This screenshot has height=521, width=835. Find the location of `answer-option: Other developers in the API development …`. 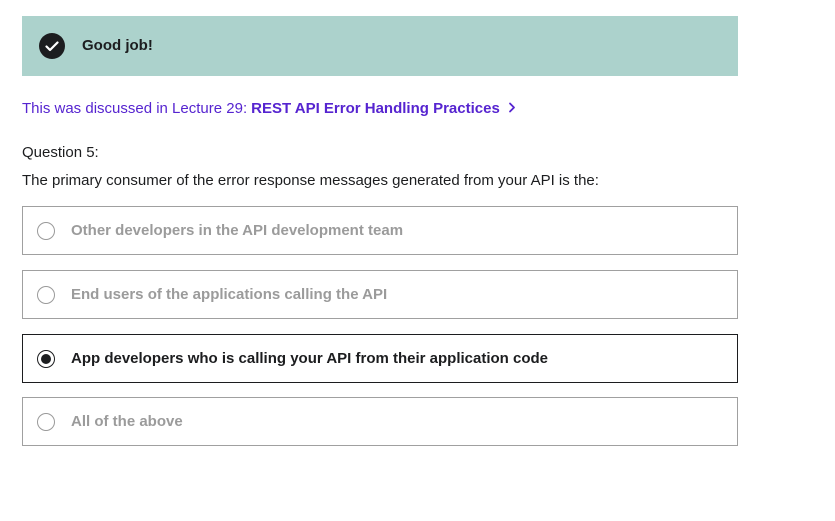

answer-option: Other developers in the API development … is located at coordinates (380, 230).